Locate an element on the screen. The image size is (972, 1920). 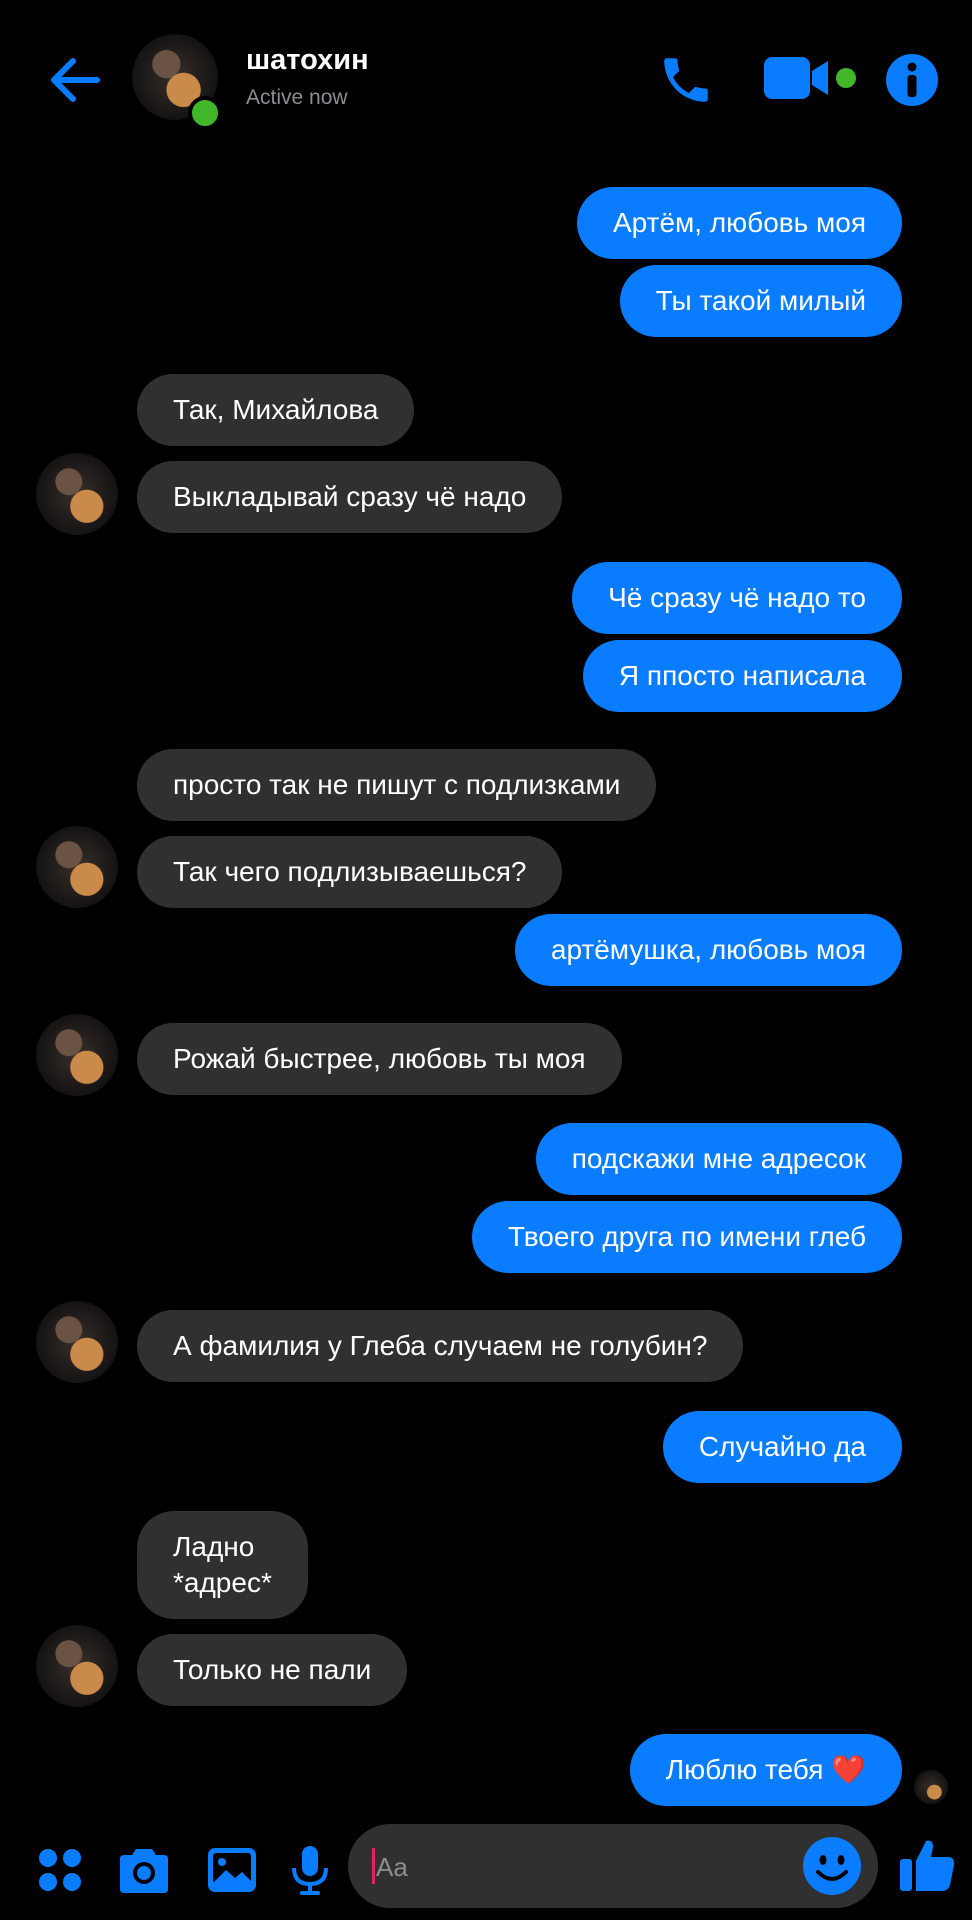
thumbs-up-icon is located at coordinates (927, 1865).